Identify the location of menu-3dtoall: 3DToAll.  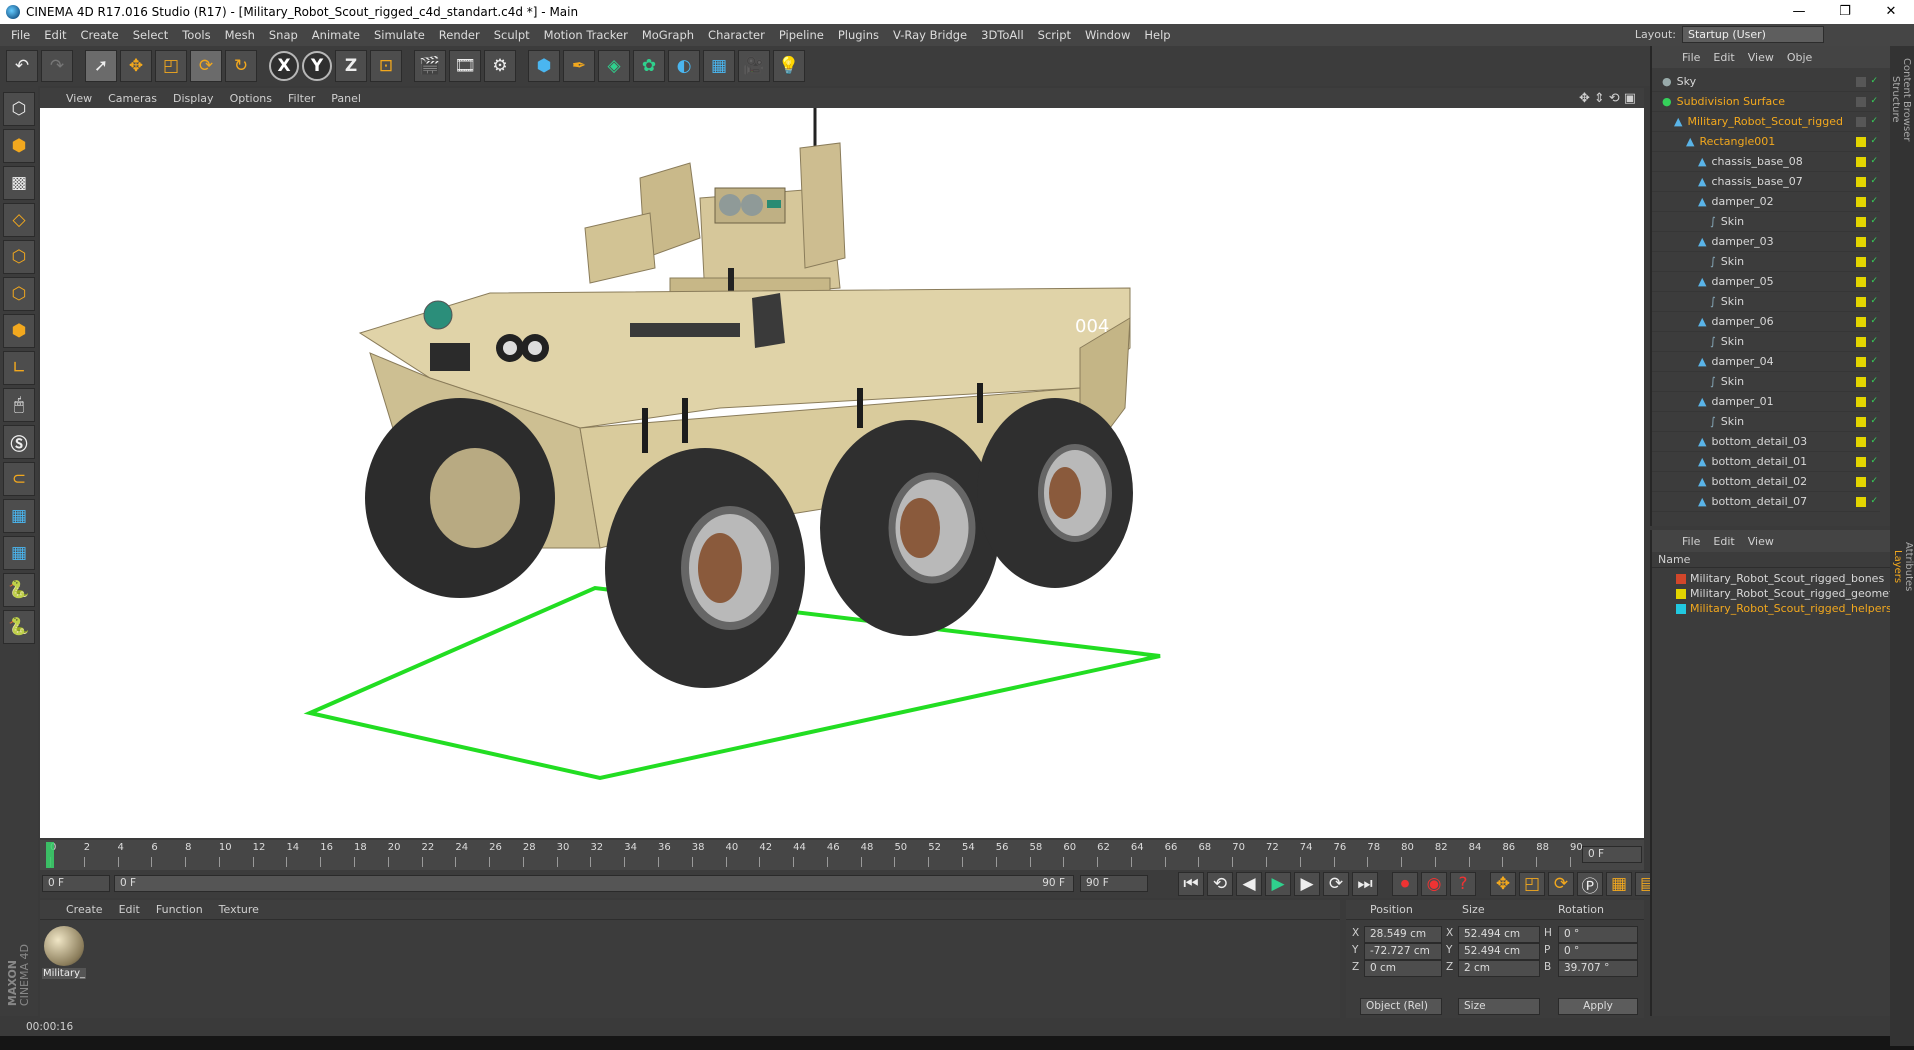
(1002, 35).